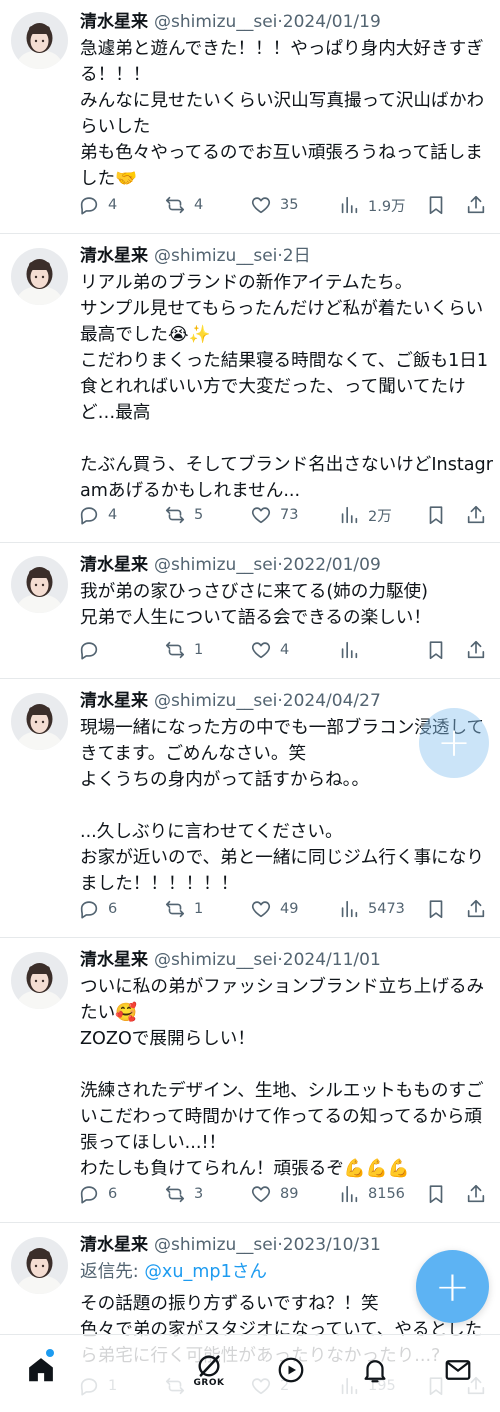 This screenshot has height=1412, width=500. I want to click on like-button: 4, so click(269, 650).